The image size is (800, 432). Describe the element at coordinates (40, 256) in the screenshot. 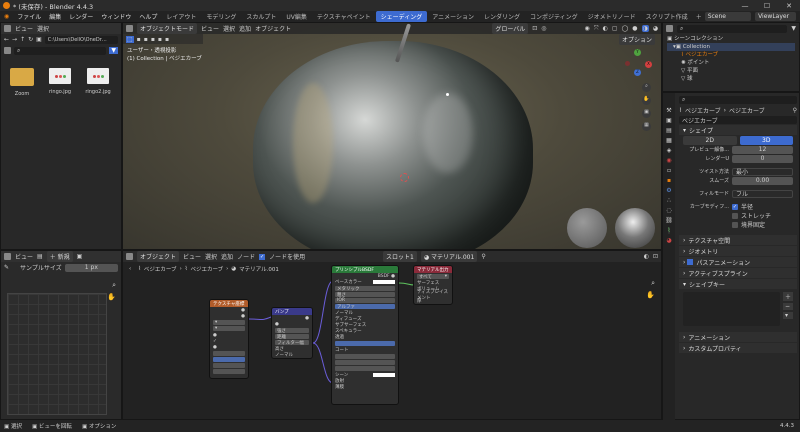

I see `image-browse-icon: ▤` at that location.